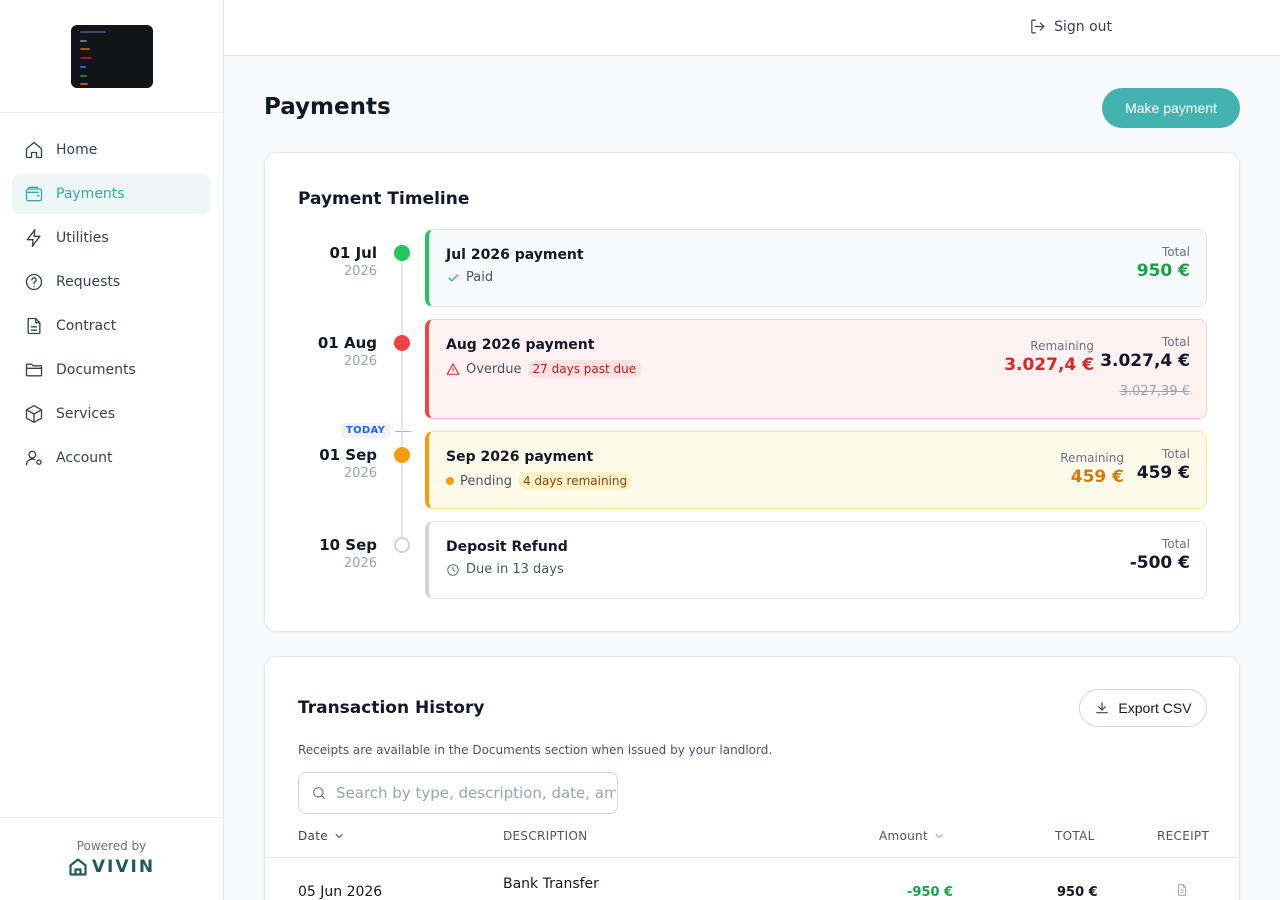 This screenshot has height=900, width=1280. I want to click on remaining-column: Remaining 459 €, so click(1092, 469).